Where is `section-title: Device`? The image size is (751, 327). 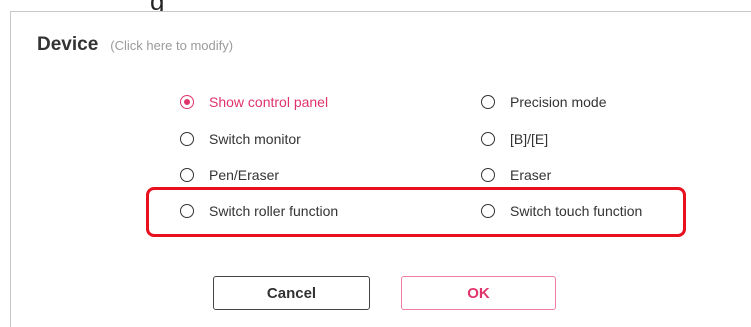
section-title: Device is located at coordinates (68, 44).